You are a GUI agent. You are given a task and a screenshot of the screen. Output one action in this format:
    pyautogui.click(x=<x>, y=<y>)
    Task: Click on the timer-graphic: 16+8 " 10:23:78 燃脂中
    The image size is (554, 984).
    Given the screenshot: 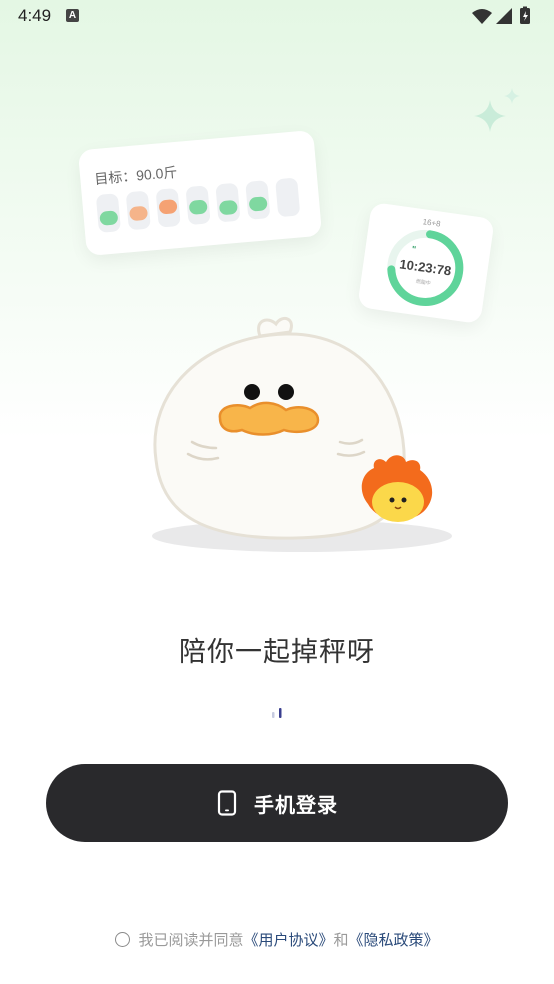 What is the action you would take?
    pyautogui.click(x=425, y=261)
    